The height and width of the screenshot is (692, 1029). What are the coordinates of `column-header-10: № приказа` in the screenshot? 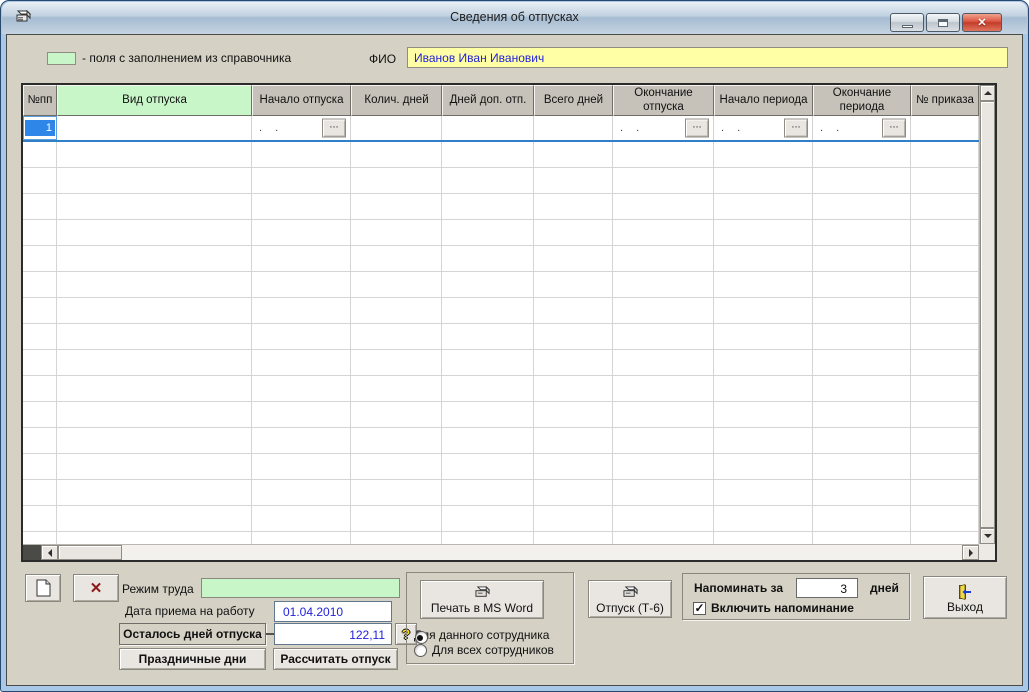 It's located at (945, 100).